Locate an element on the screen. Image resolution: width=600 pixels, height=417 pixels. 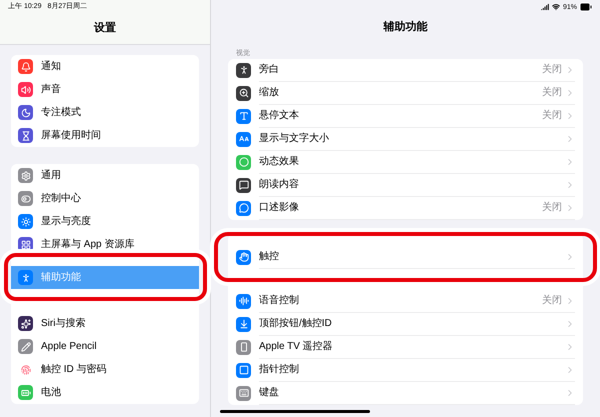
item-label: 专注模式 is located at coordinates (61, 113).